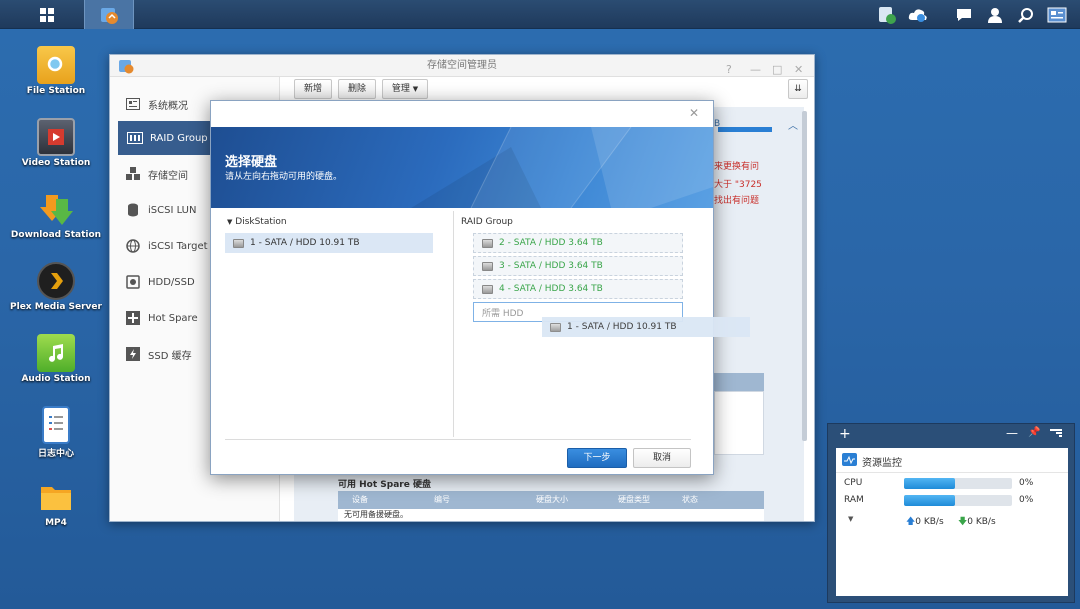 Image resolution: width=1080 pixels, height=609 pixels. I want to click on folder-icon, so click(56, 497).